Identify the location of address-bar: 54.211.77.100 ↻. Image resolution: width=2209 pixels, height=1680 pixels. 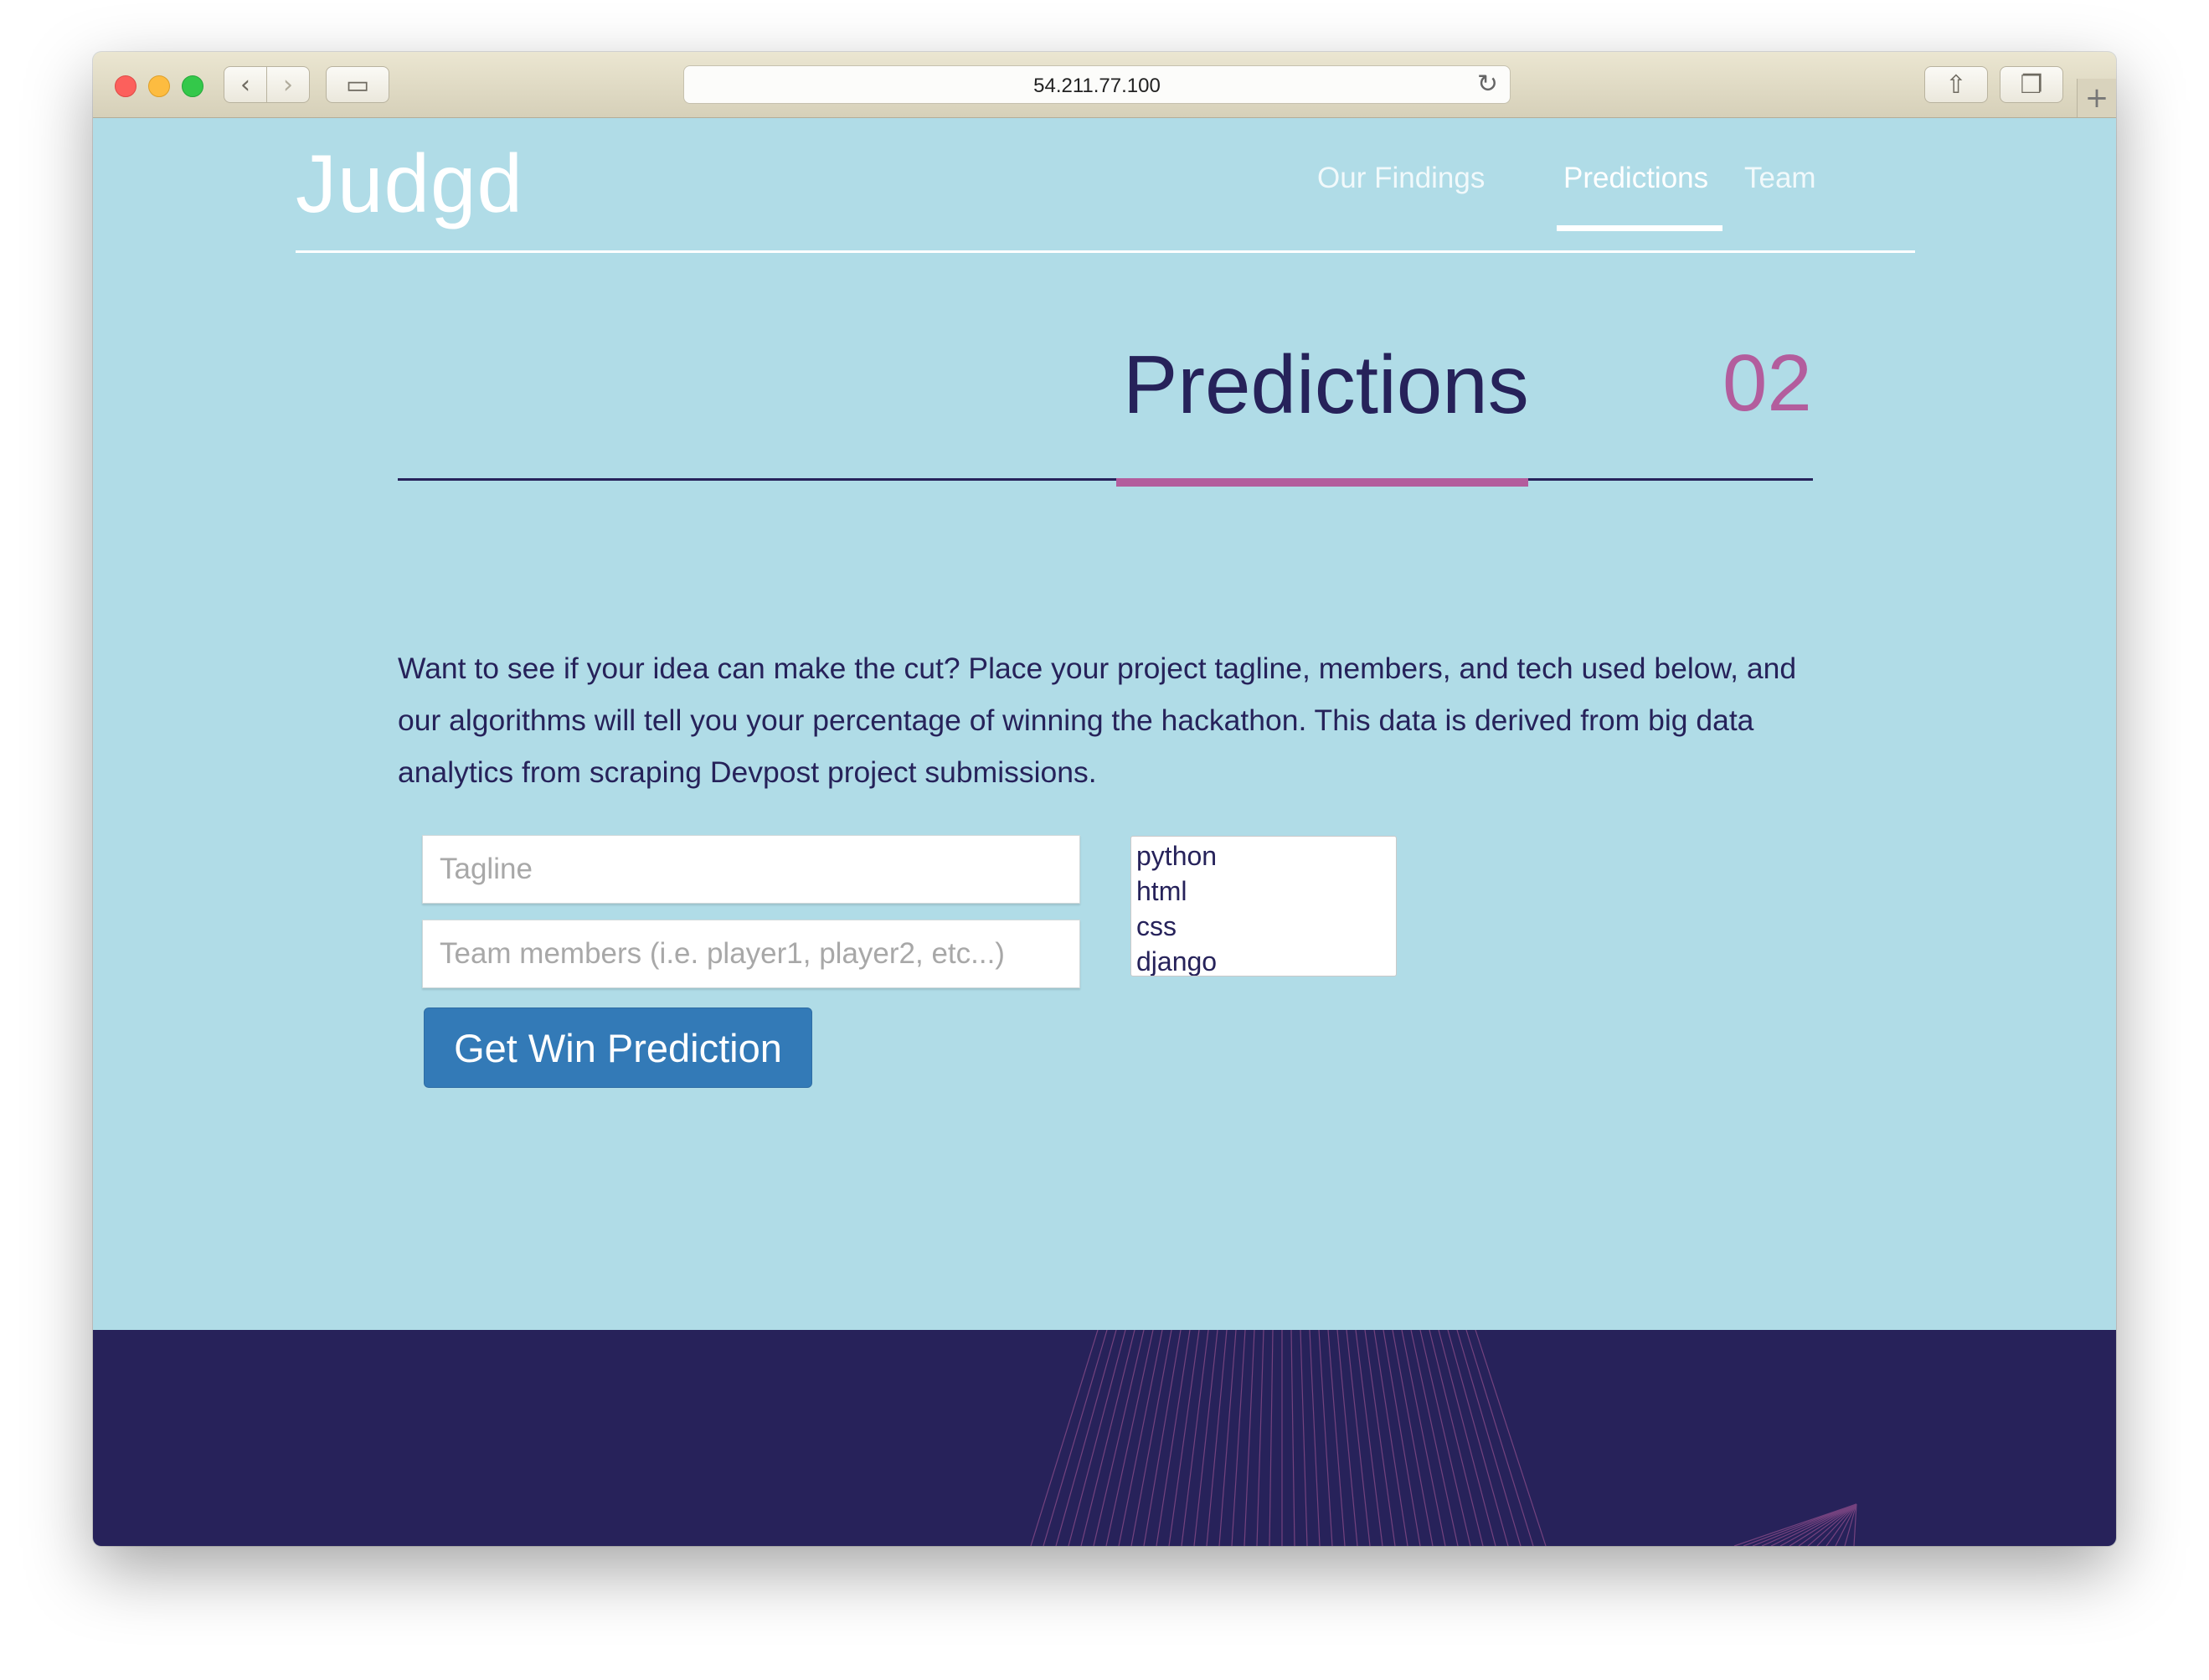
(1097, 84).